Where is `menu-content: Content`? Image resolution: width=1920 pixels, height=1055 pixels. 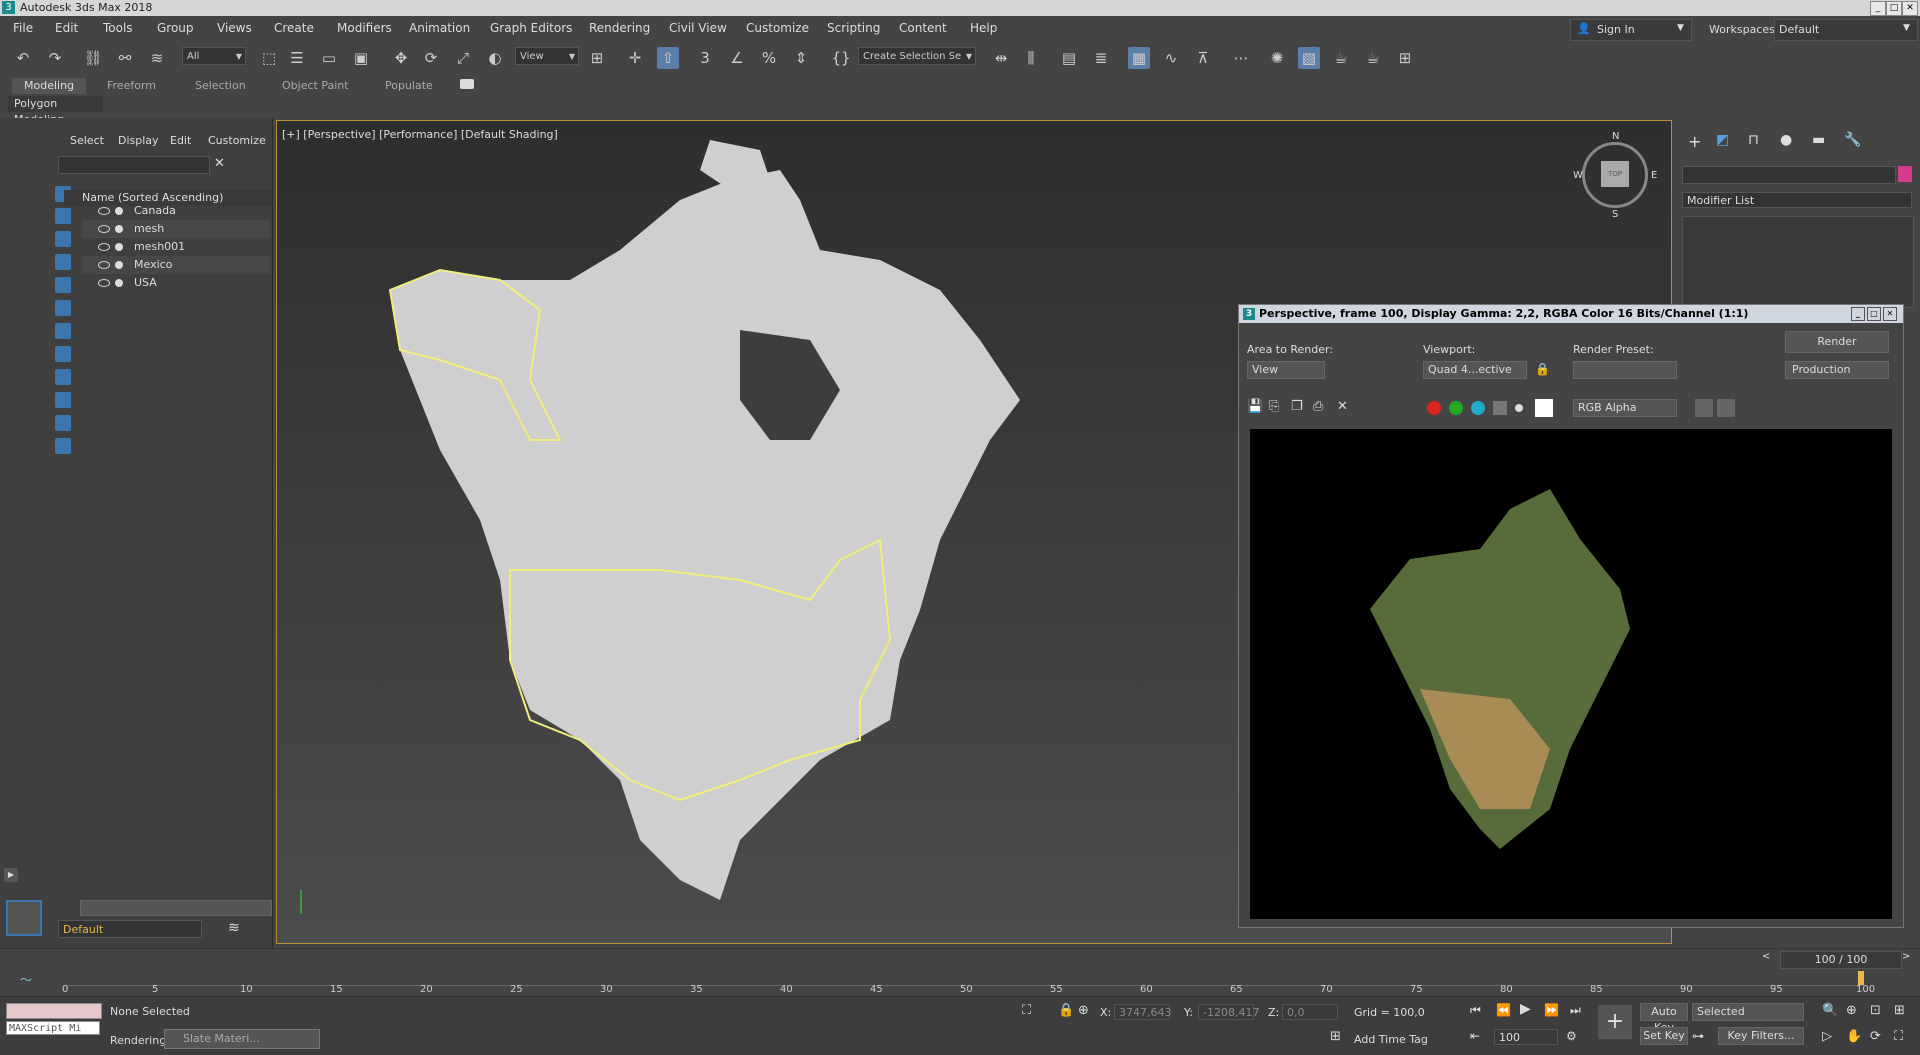
menu-content: Content is located at coordinates (923, 28).